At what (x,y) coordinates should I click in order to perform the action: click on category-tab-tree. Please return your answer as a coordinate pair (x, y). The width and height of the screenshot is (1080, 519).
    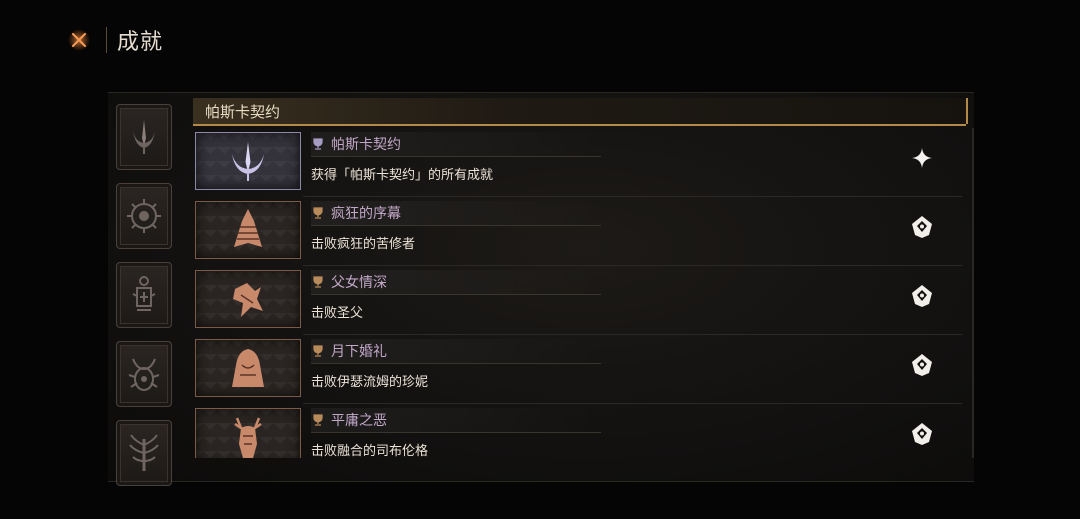
    Looking at the image, I should click on (144, 453).